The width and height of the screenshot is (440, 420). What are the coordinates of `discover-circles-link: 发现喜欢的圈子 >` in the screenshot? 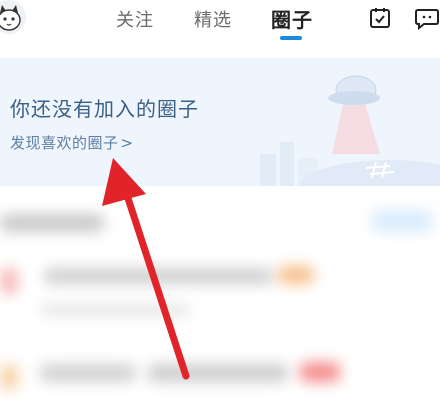 It's located at (72, 142).